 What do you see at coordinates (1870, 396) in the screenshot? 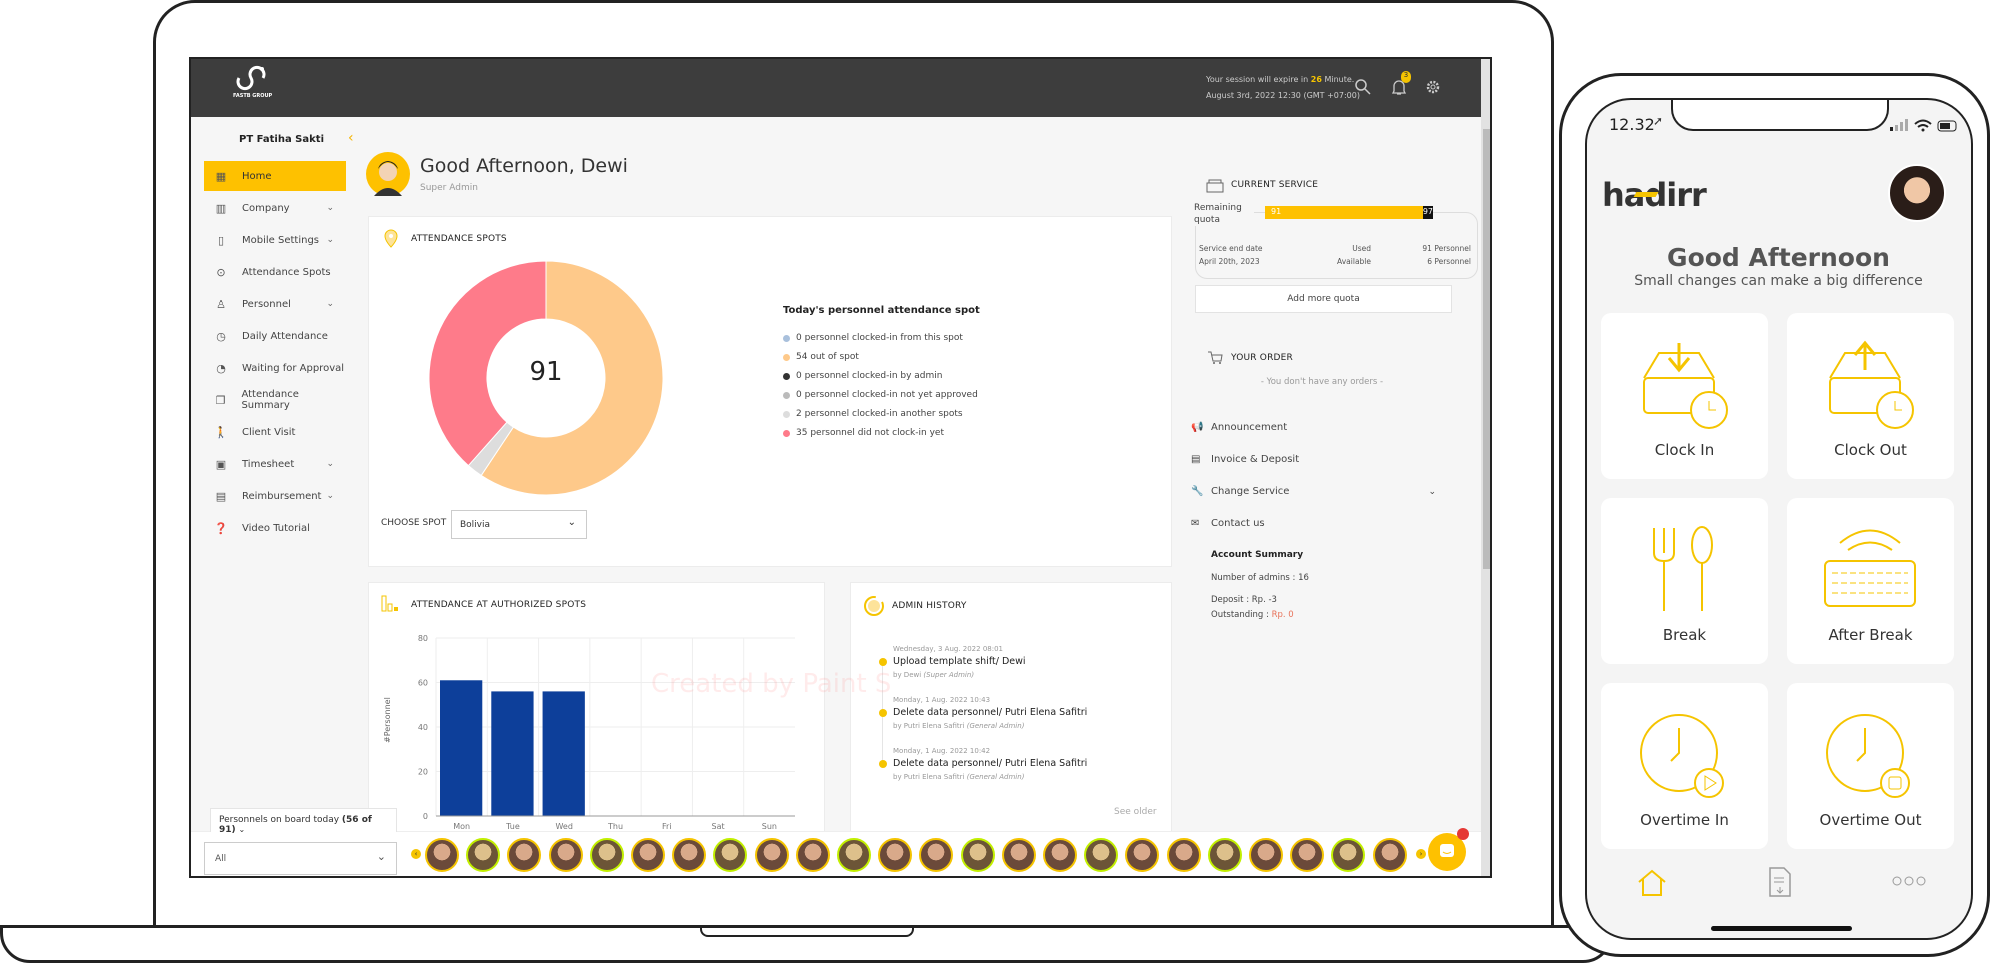
I see `tile-clock-out: Clock Out` at bounding box center [1870, 396].